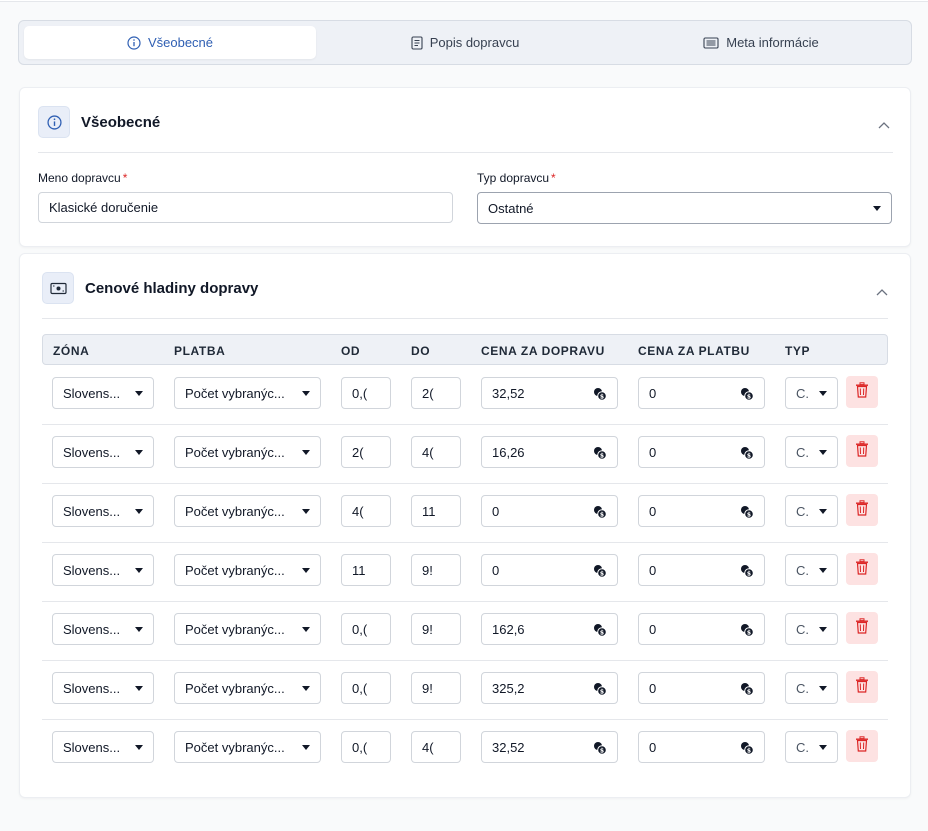 This screenshot has width=928, height=831. Describe the element at coordinates (543, 351) in the screenshot. I see `col-cena-za-dopravu: CENA ZA DOPRAVU` at that location.